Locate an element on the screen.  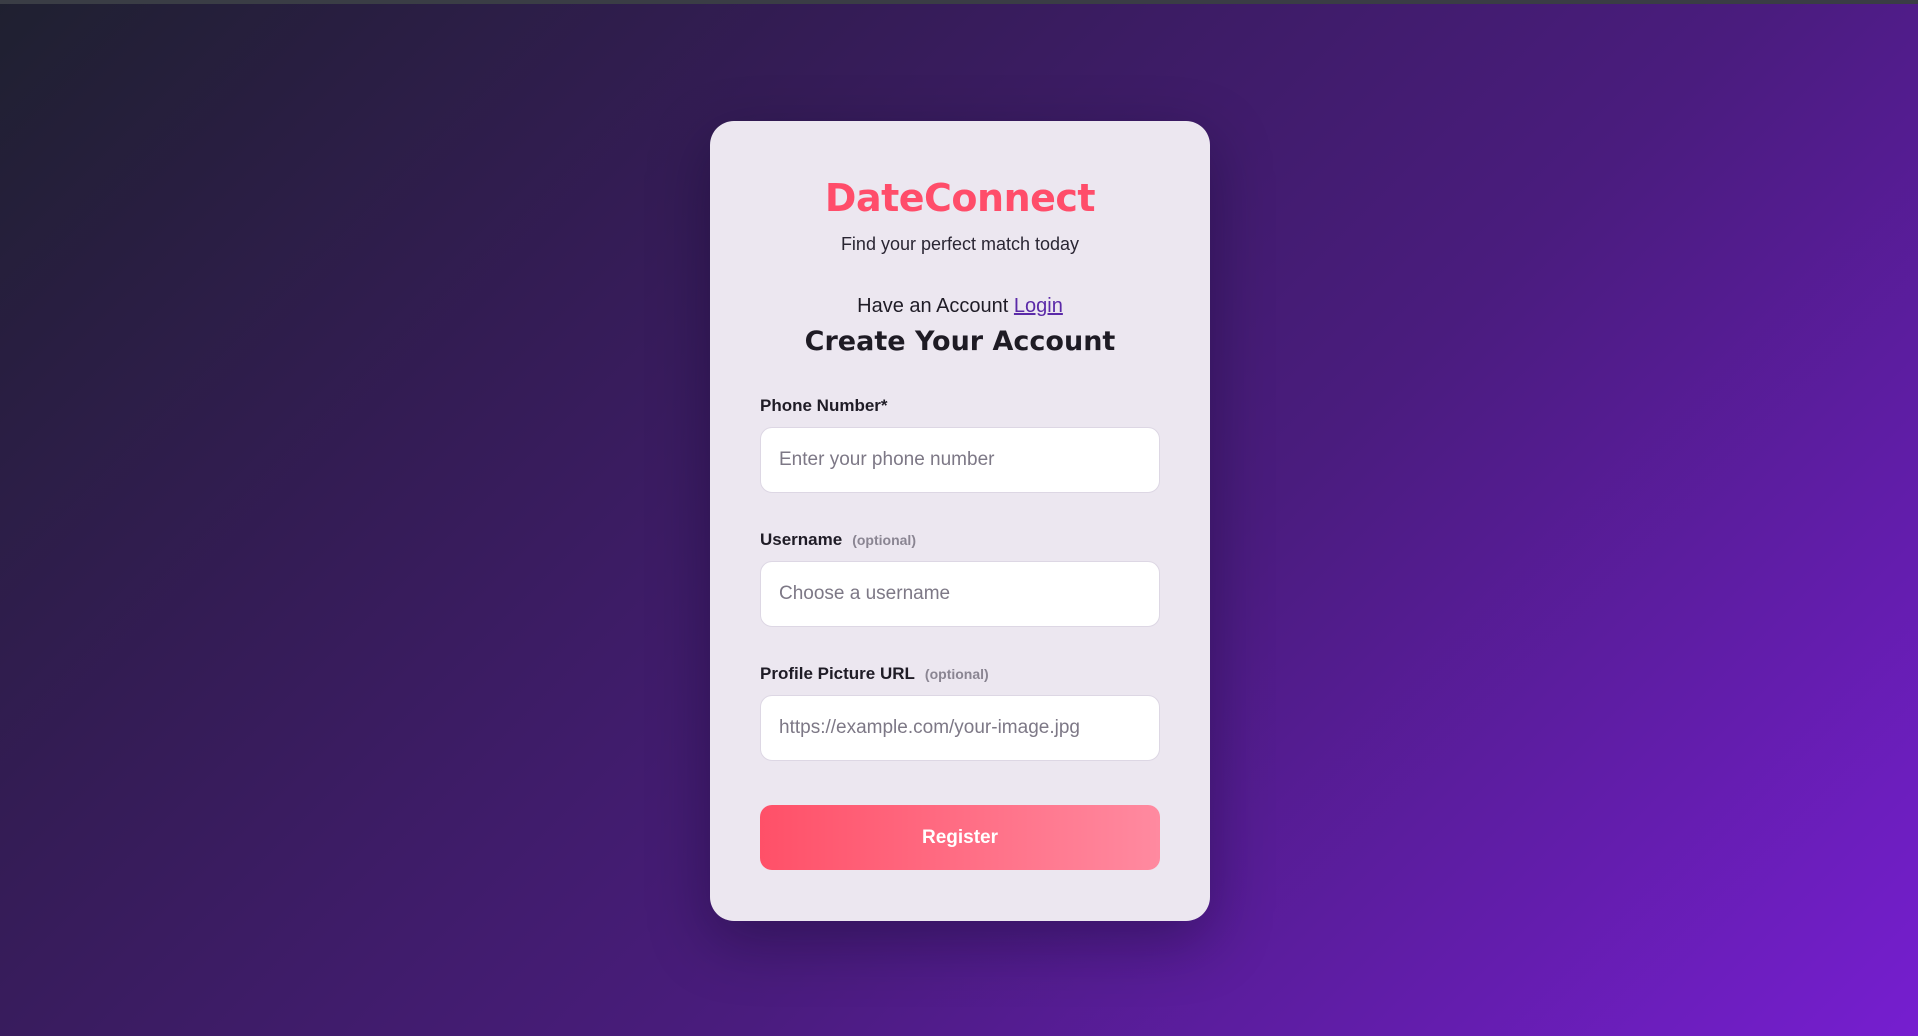
have-account-text: Have an Account is located at coordinates (933, 306).